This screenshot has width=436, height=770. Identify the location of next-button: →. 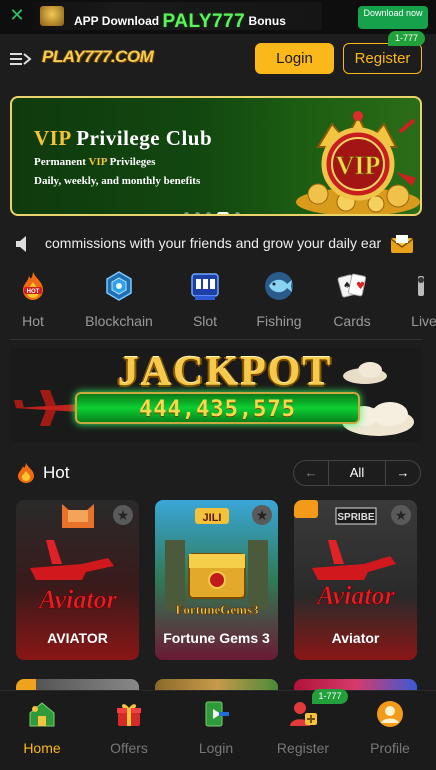
(403, 473).